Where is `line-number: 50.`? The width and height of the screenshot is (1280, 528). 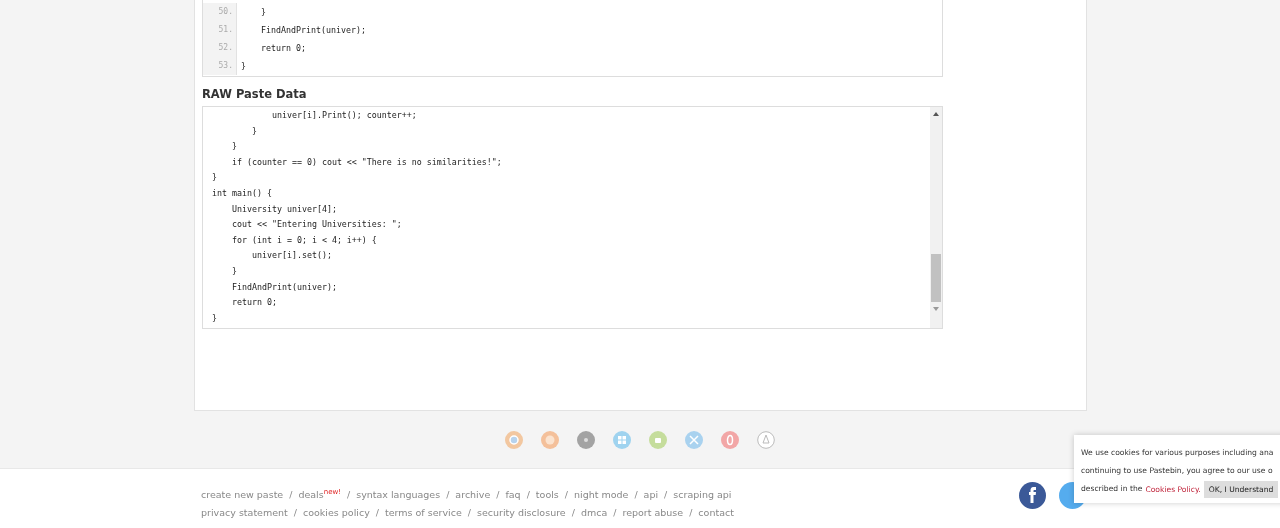
line-number: 50. is located at coordinates (220, 12).